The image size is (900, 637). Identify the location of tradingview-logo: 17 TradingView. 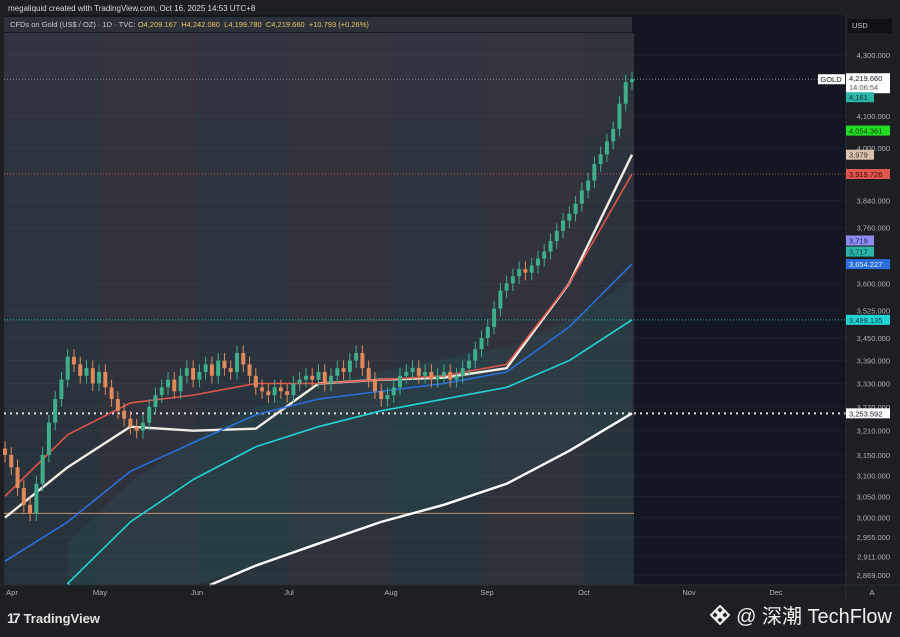
(53, 618).